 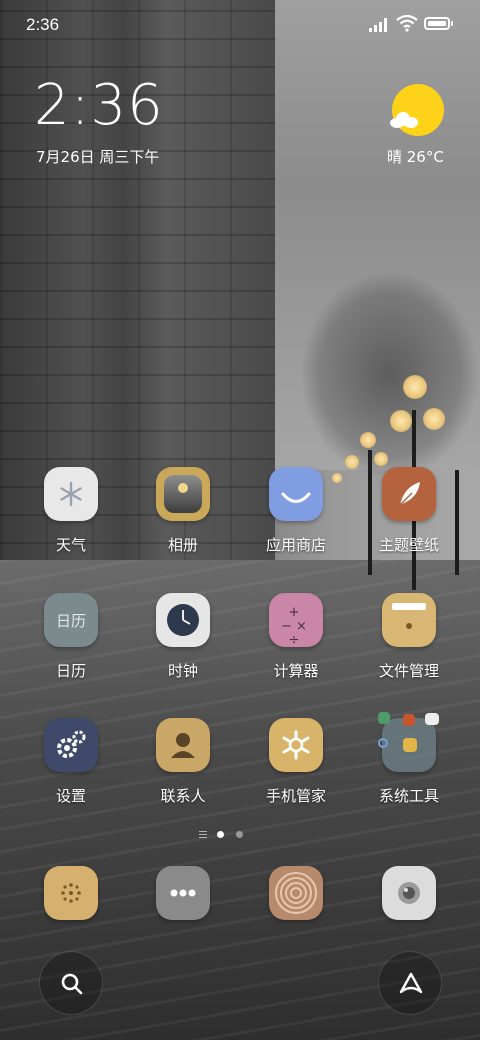 I want to click on app-settings: 设置, so click(x=71, y=762).